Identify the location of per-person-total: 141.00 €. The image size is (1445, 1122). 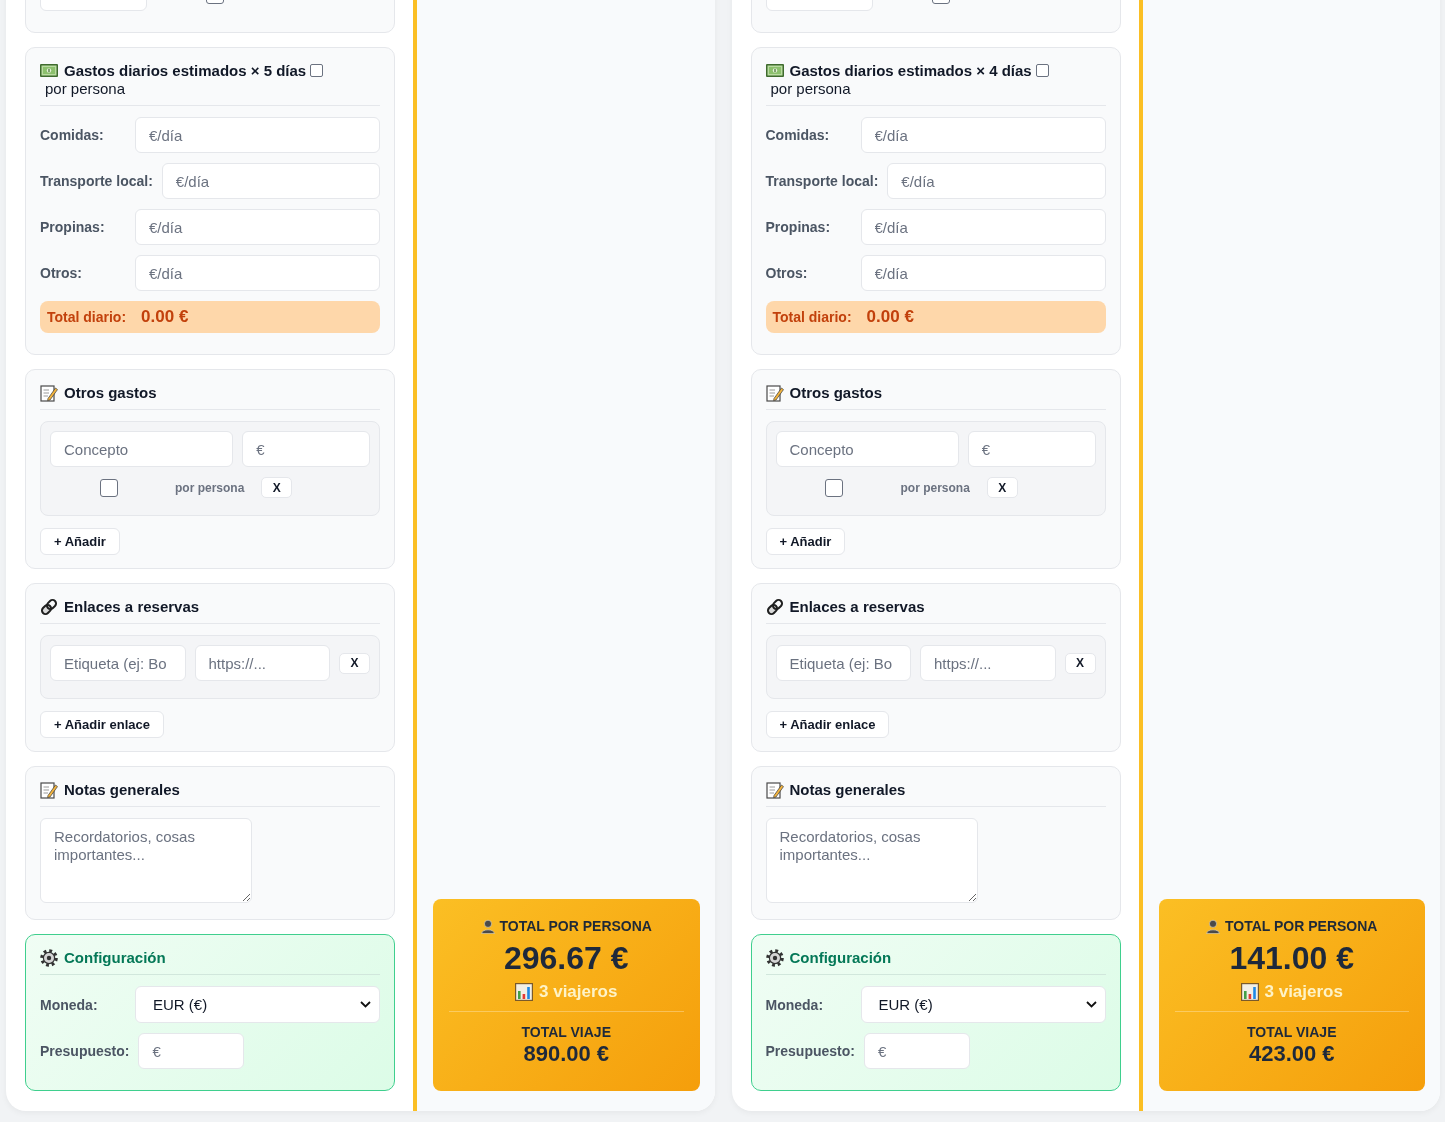
(1292, 958).